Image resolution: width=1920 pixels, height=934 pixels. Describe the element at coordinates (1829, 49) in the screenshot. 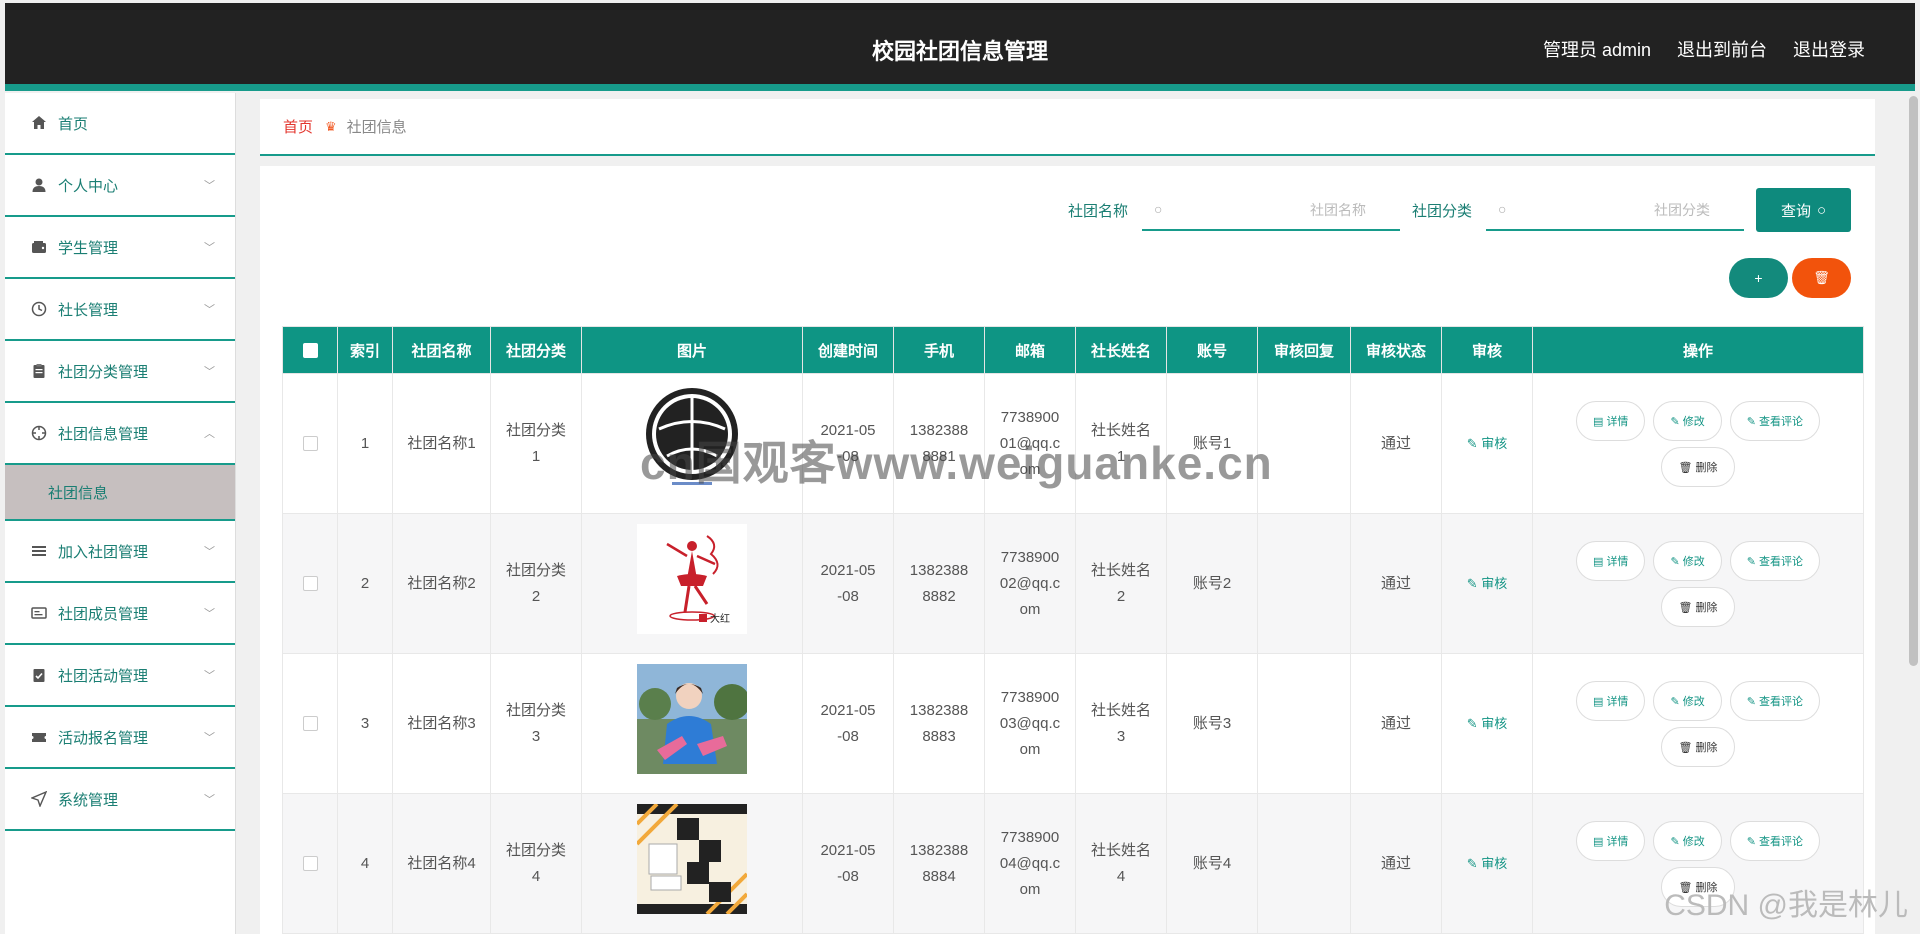

I see `logout-link: 退出登录` at that location.